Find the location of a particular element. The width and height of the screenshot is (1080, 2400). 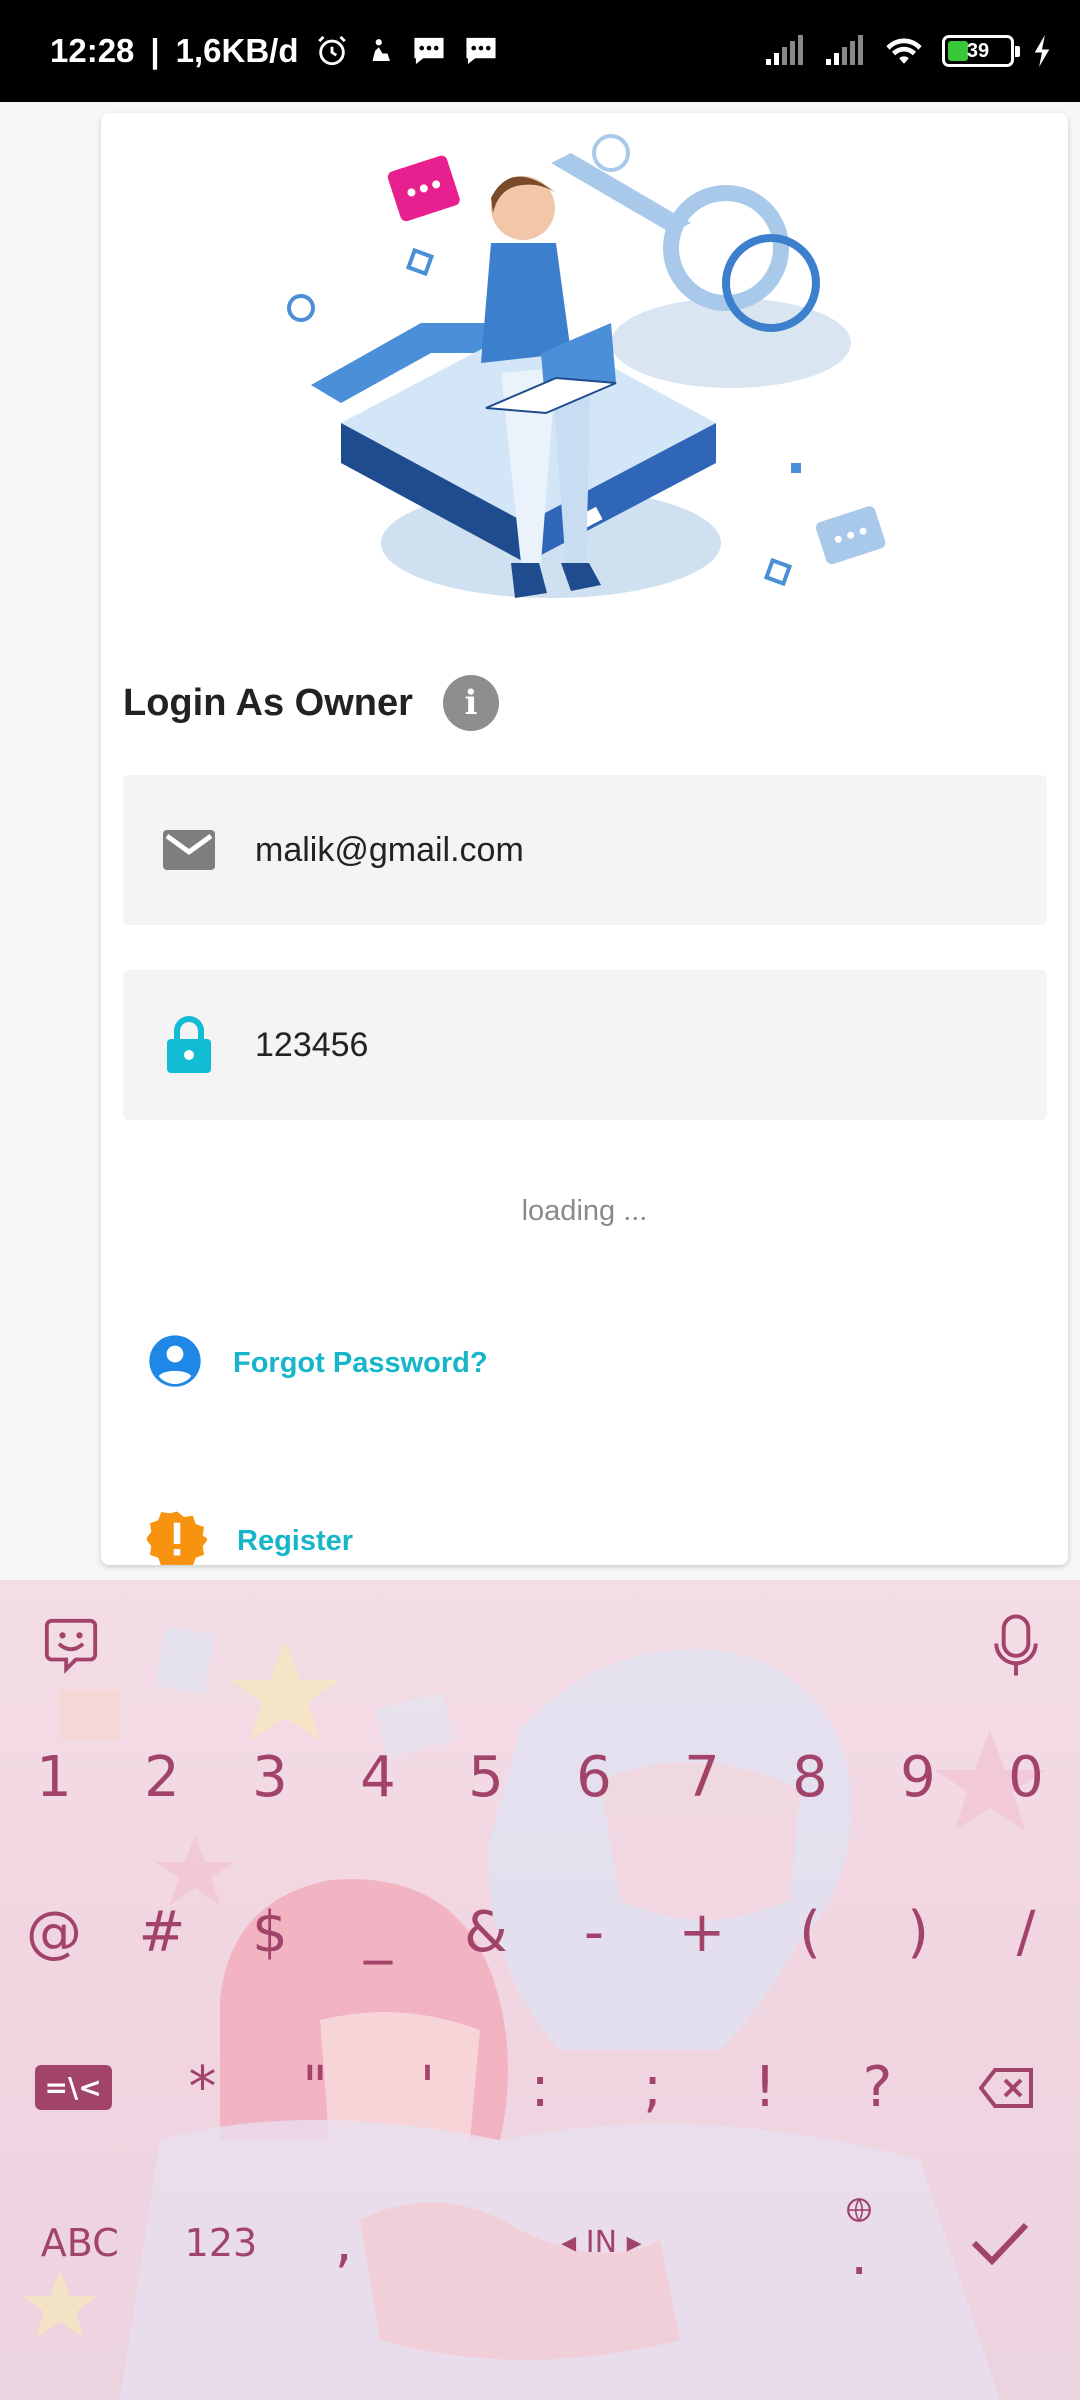

key: ' is located at coordinates (427, 2087).